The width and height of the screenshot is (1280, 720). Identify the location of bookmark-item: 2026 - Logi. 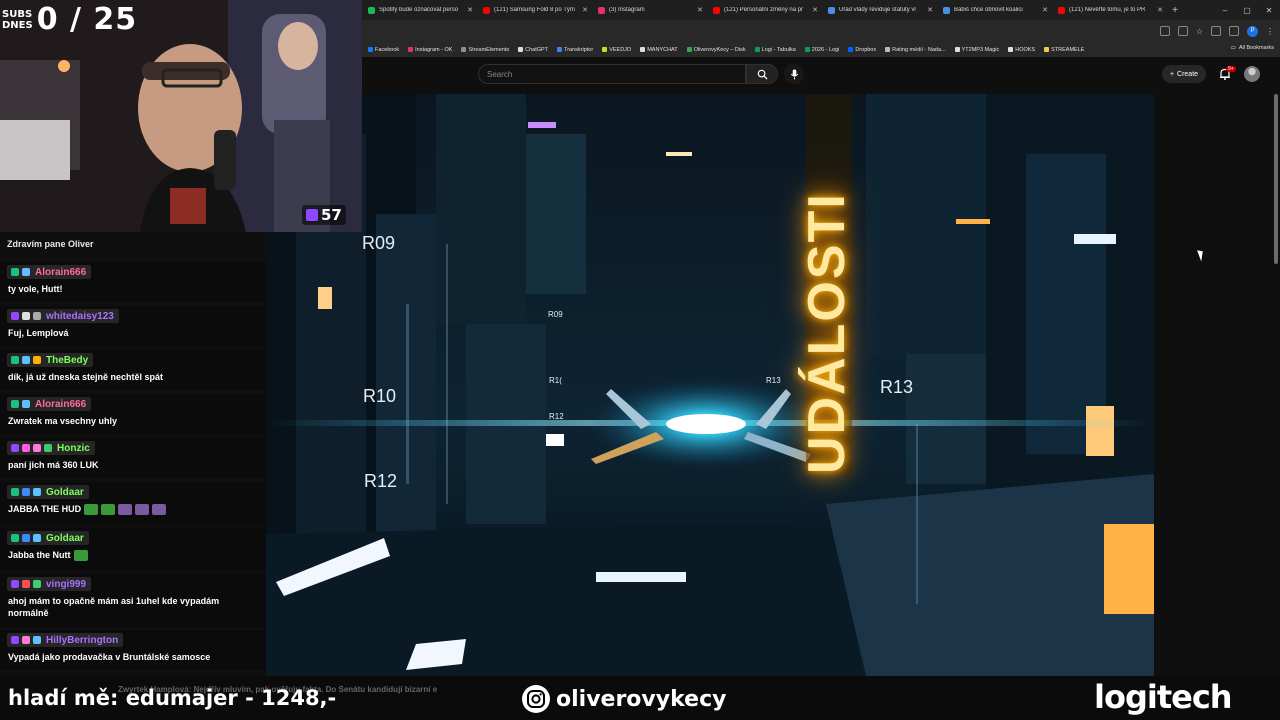
(821, 50).